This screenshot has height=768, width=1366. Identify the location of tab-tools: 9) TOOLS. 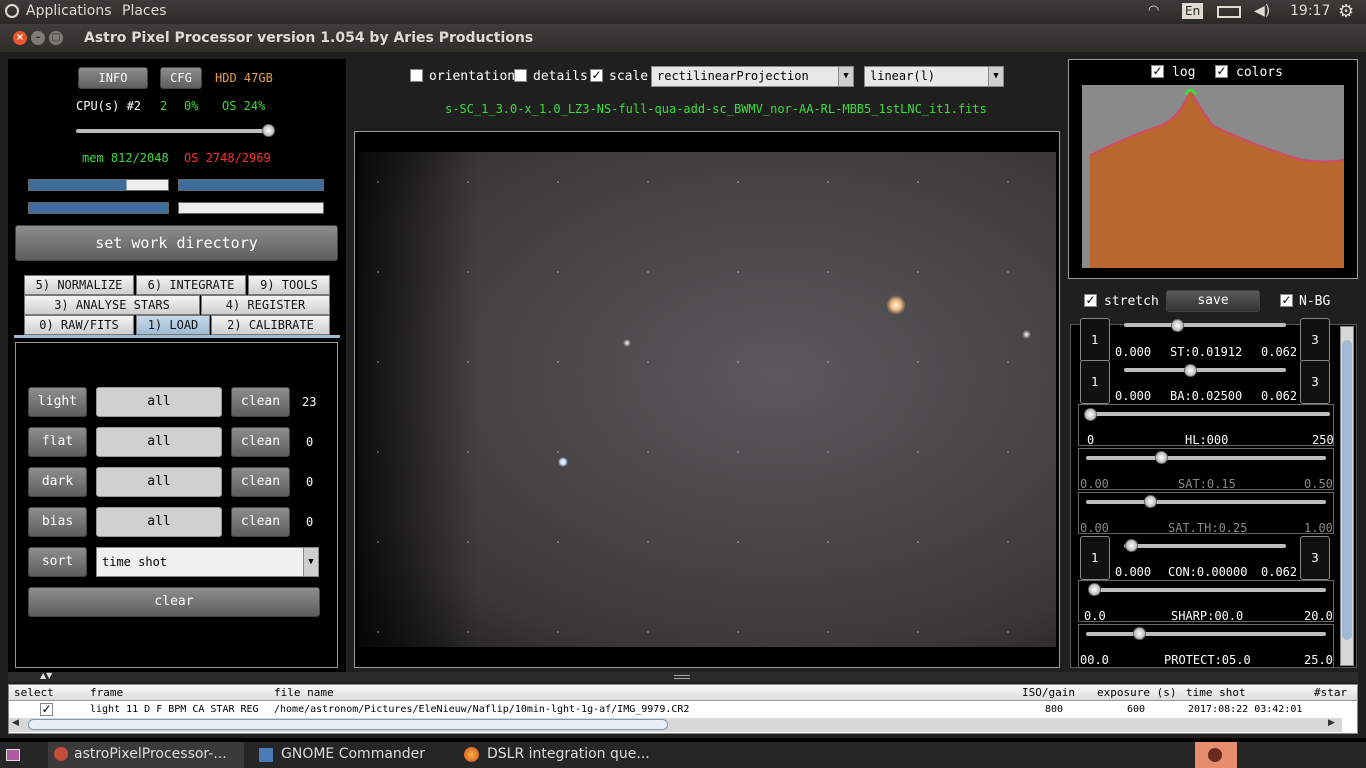
(289, 285).